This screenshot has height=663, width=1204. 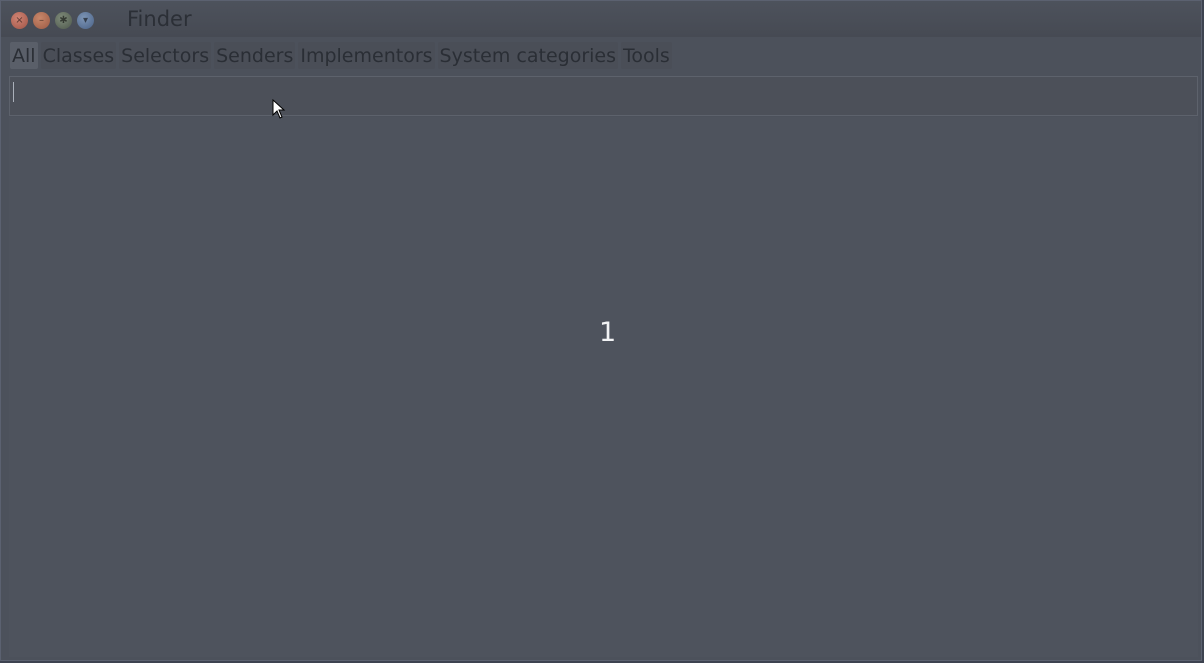 I want to click on tab-classes: Classes, so click(x=78, y=55).